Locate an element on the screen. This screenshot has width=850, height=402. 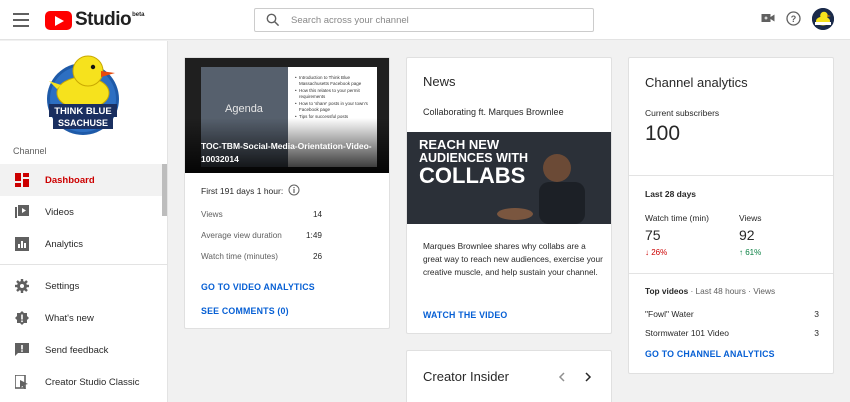
top-videos-label: Top videos is located at coordinates (667, 291).